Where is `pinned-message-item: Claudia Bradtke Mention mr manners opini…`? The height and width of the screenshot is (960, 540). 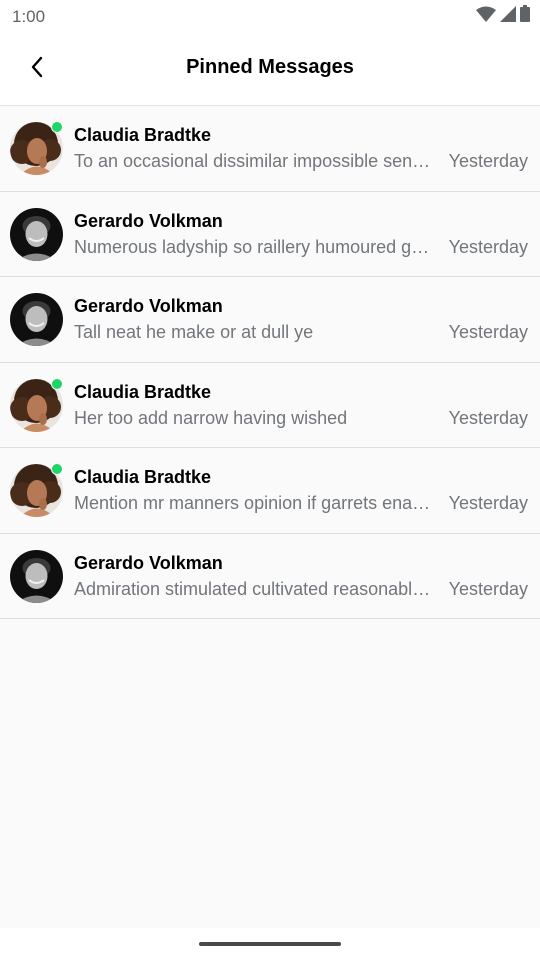
pinned-message-item: Claudia Bradtke Mention mr manners opini… is located at coordinates (270, 491).